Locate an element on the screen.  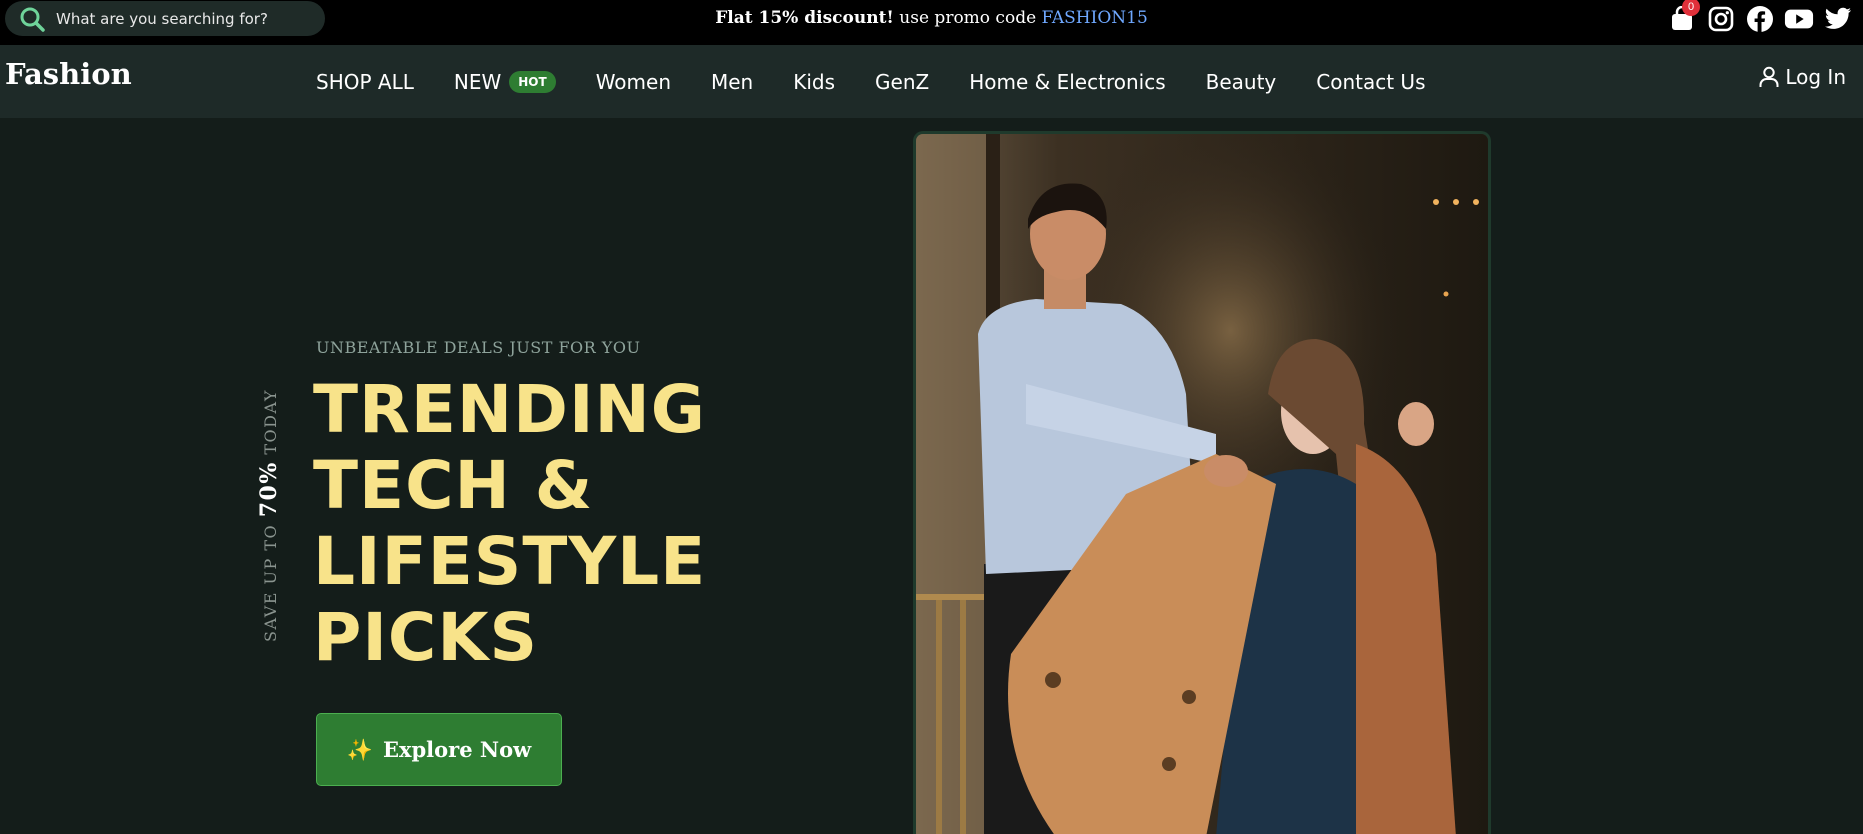
nav-item-shop-all: SHOP ALL is located at coordinates (365, 82).